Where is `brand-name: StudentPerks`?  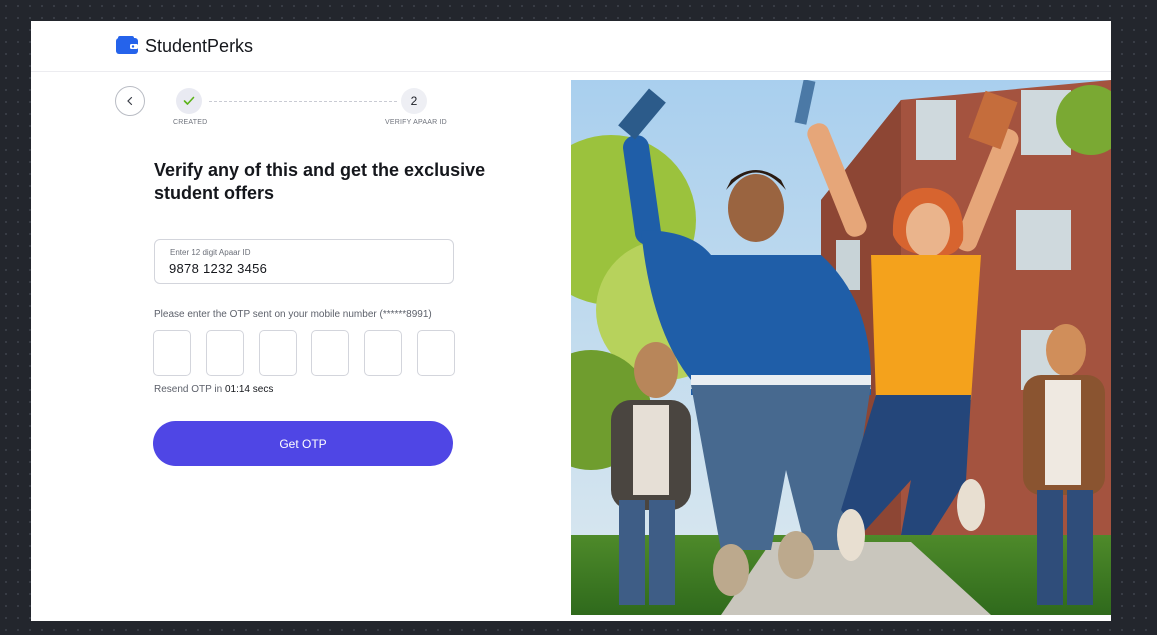 brand-name: StudentPerks is located at coordinates (199, 46).